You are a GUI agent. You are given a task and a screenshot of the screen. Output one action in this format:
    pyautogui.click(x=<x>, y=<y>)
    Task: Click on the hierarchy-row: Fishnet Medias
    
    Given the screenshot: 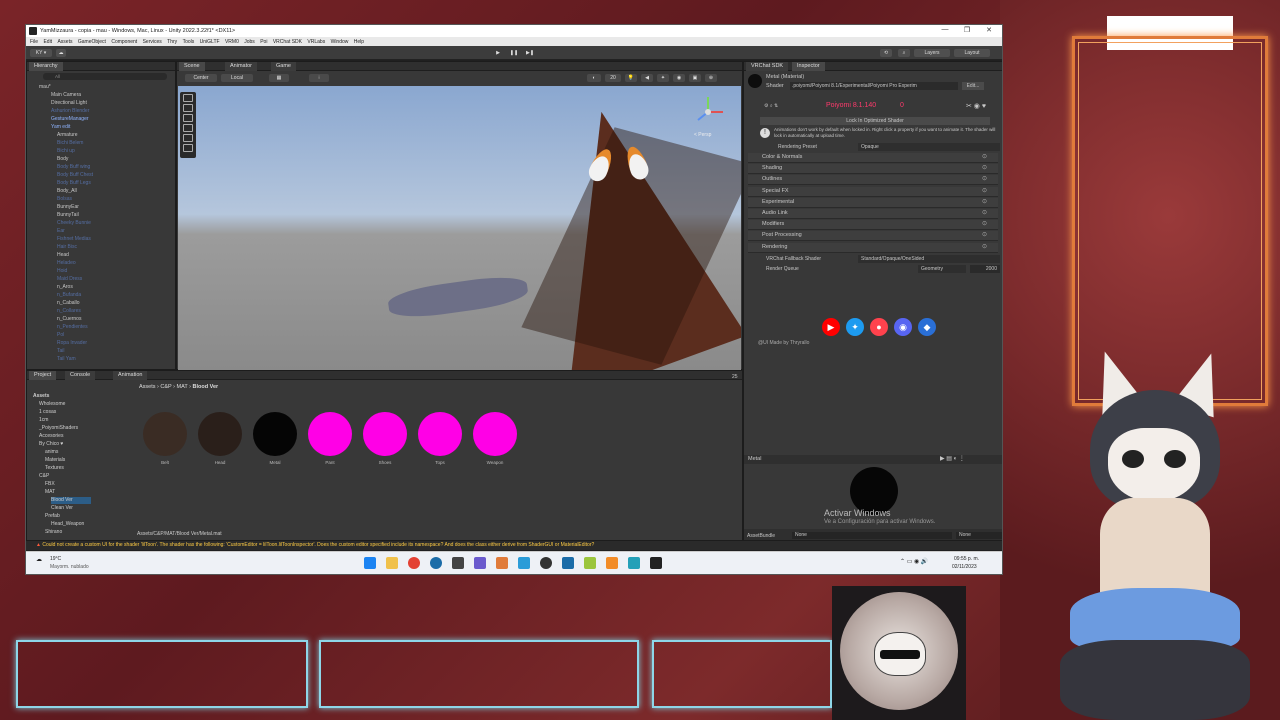 What is the action you would take?
    pyautogui.click(x=74, y=239)
    